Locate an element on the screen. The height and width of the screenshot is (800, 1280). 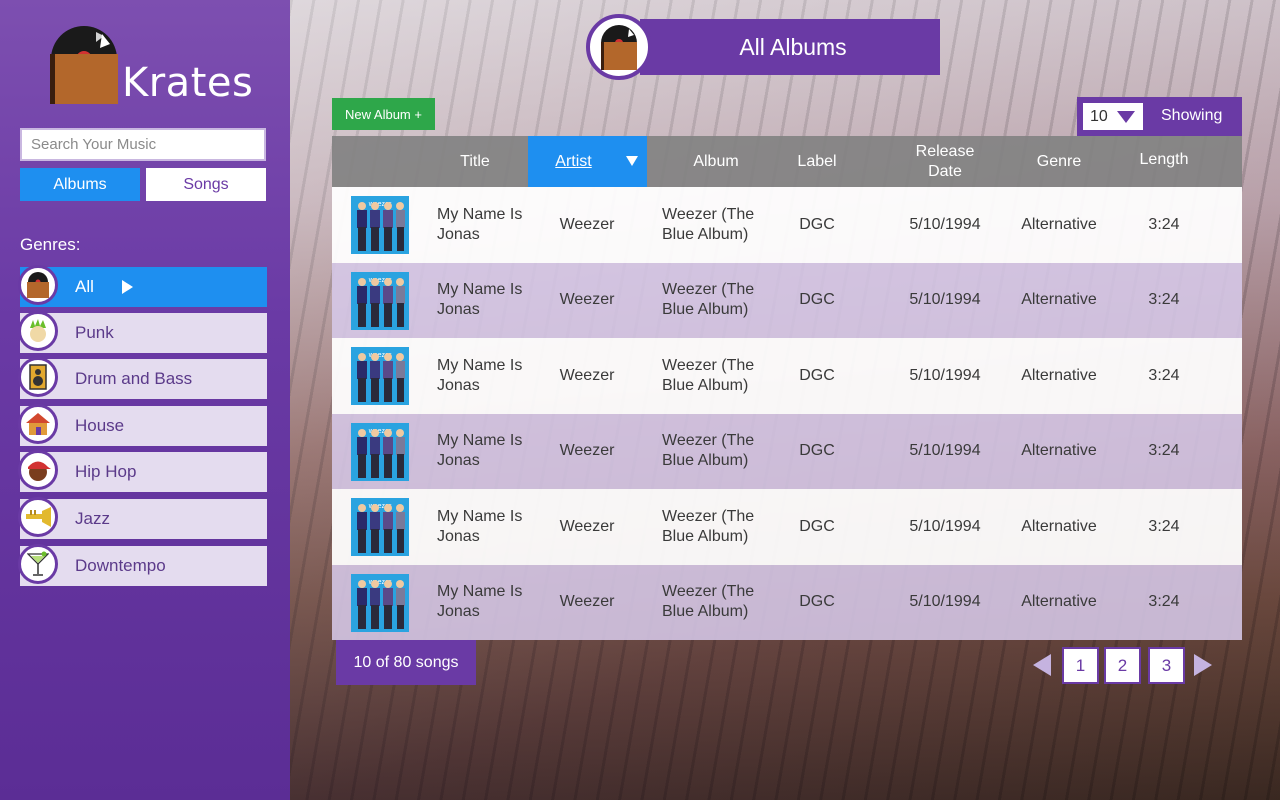
genre-label: All is located at coordinates (84, 286).